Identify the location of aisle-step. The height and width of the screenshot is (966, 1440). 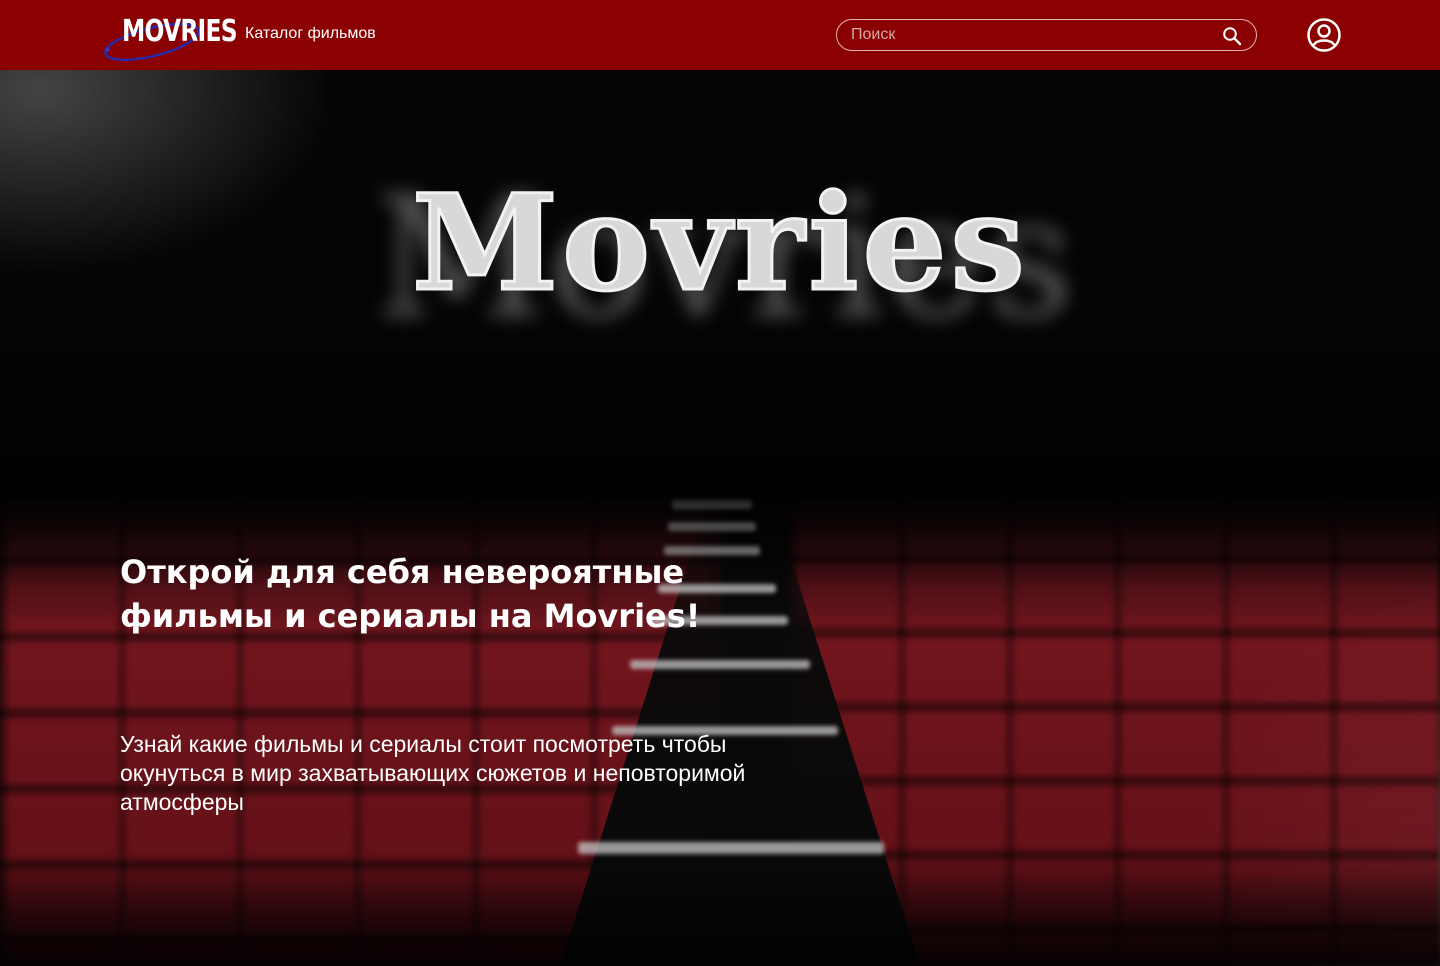
(720, 664).